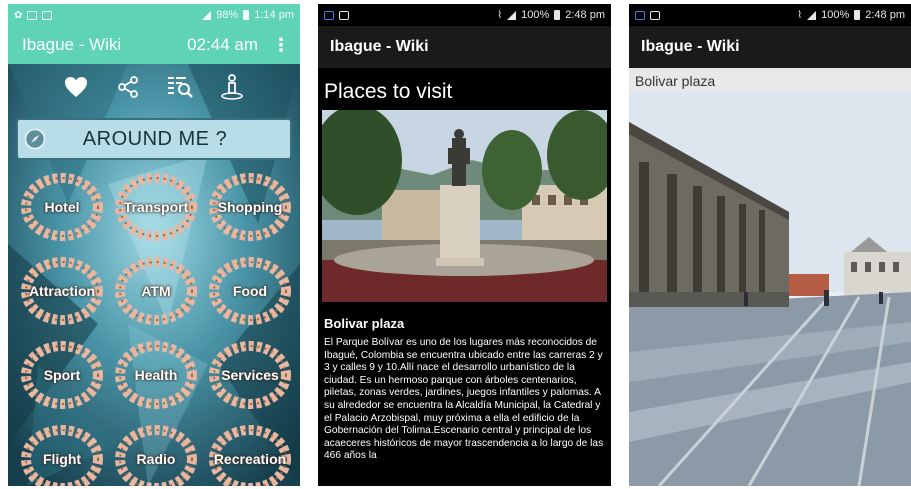  I want to click on category-label: Sport, so click(62, 375).